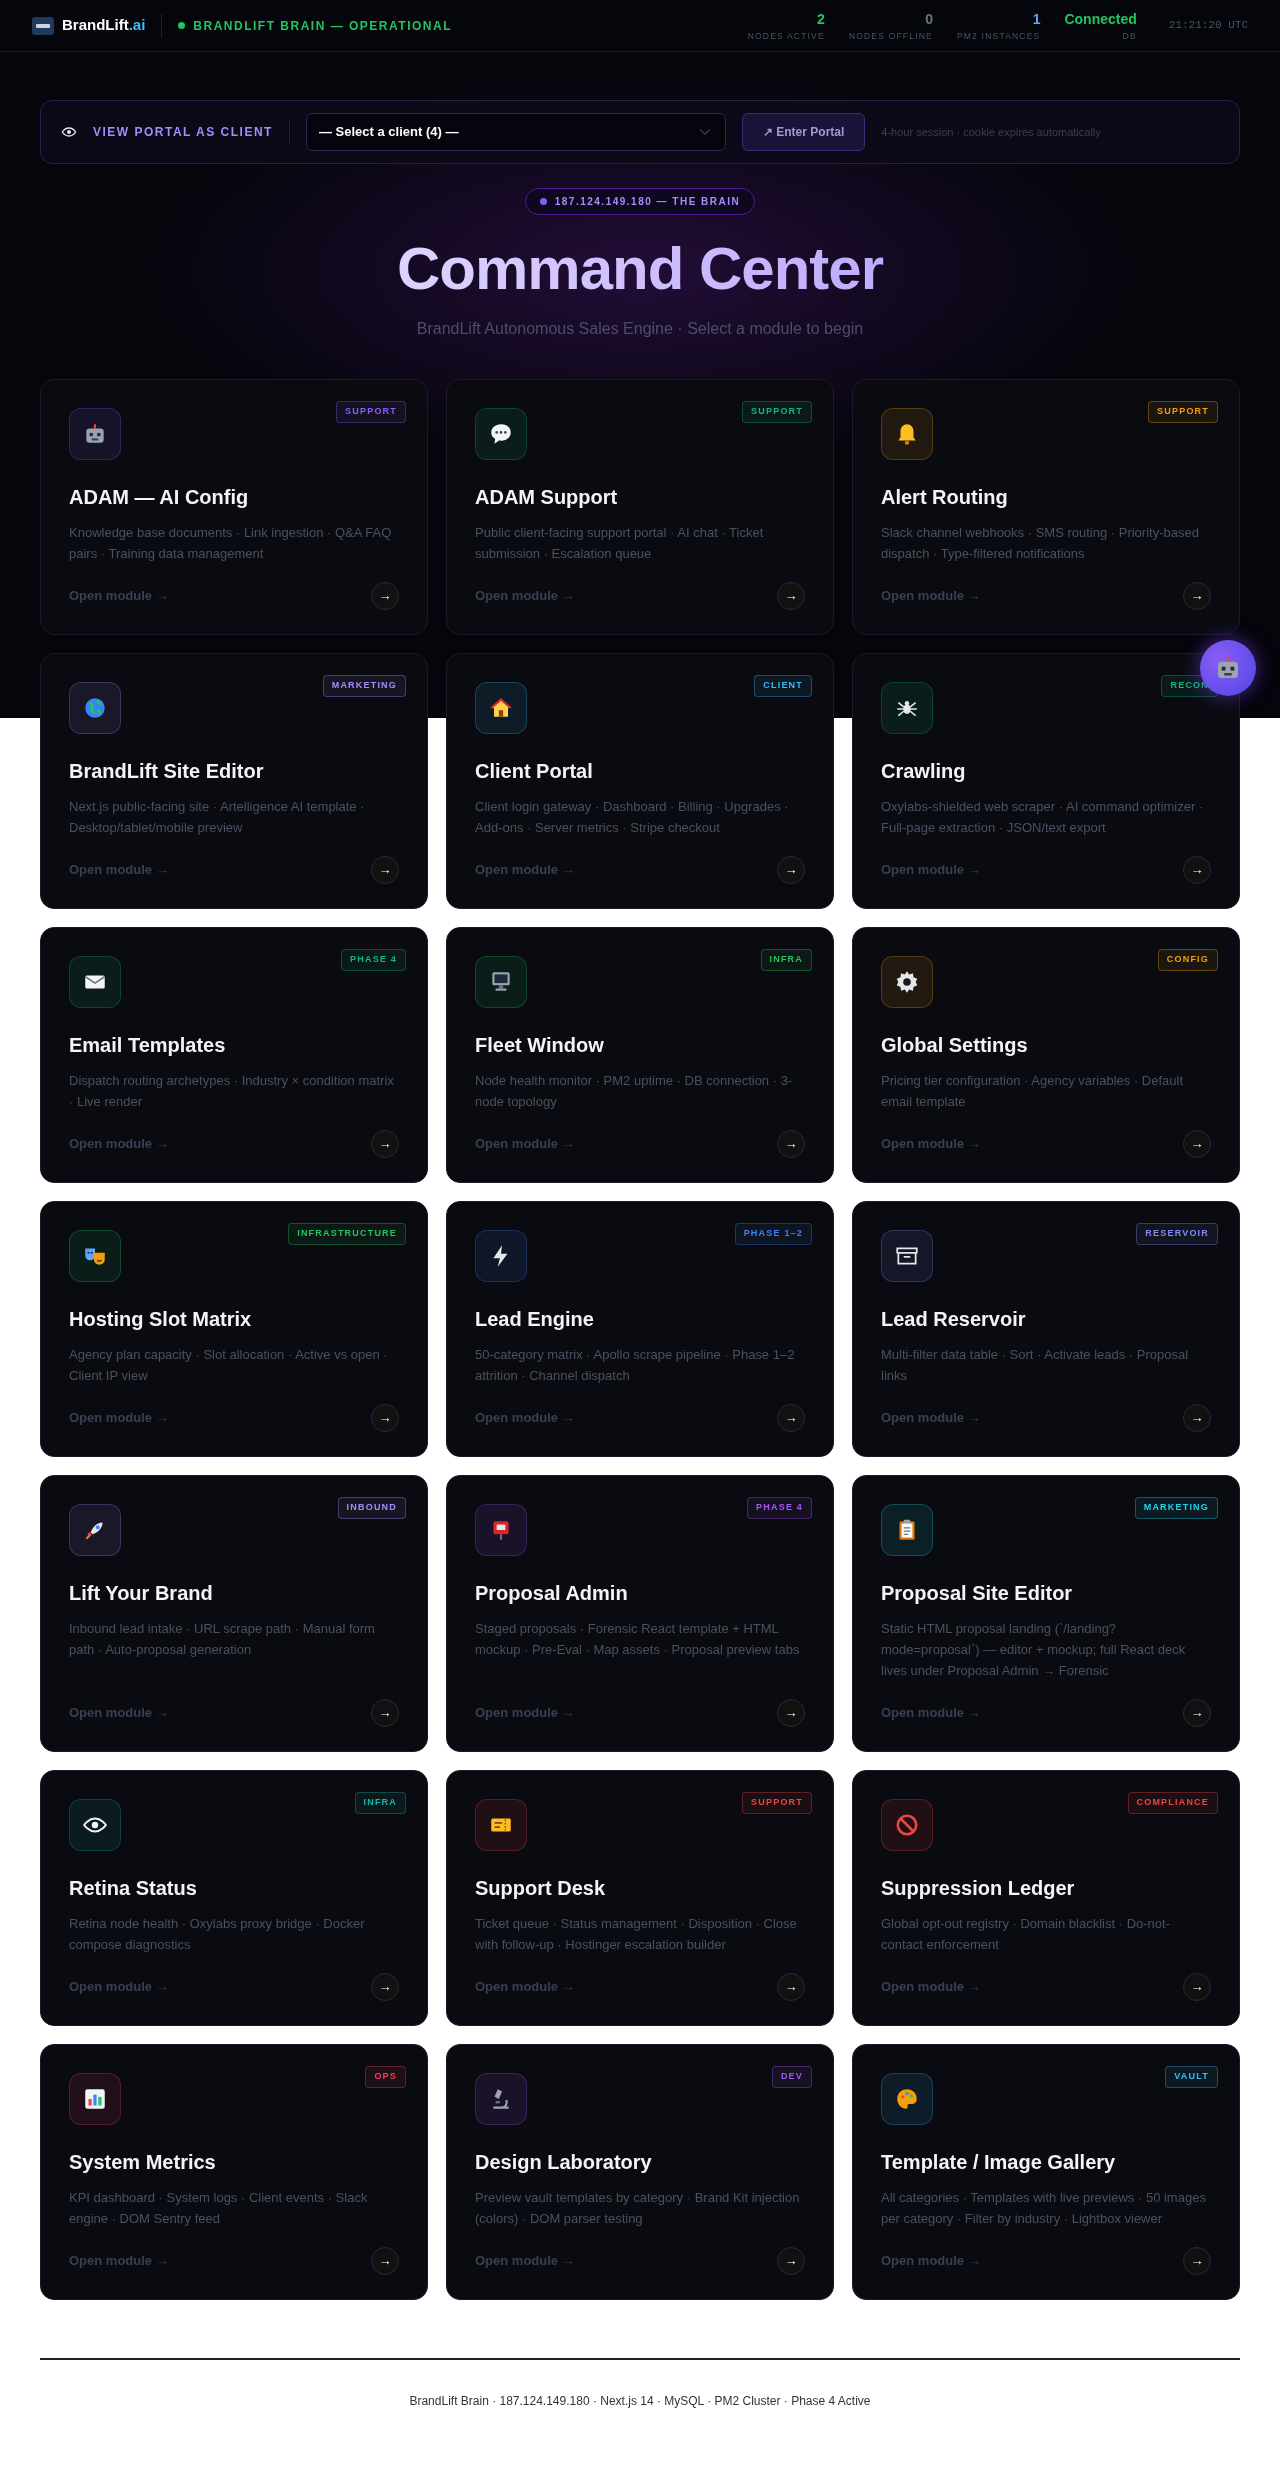 The width and height of the screenshot is (1280, 2486). What do you see at coordinates (820, 19) in the screenshot?
I see `stat-value: 2` at bounding box center [820, 19].